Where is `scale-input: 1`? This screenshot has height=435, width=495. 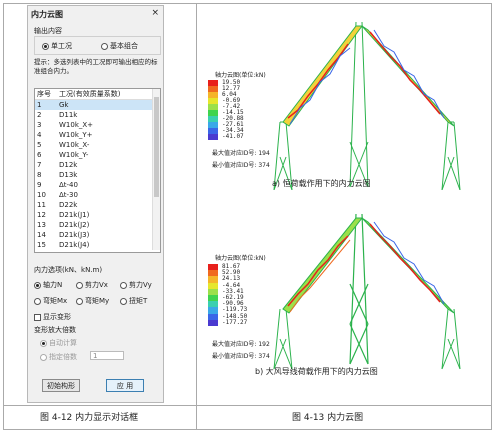 scale-input: 1 is located at coordinates (107, 355).